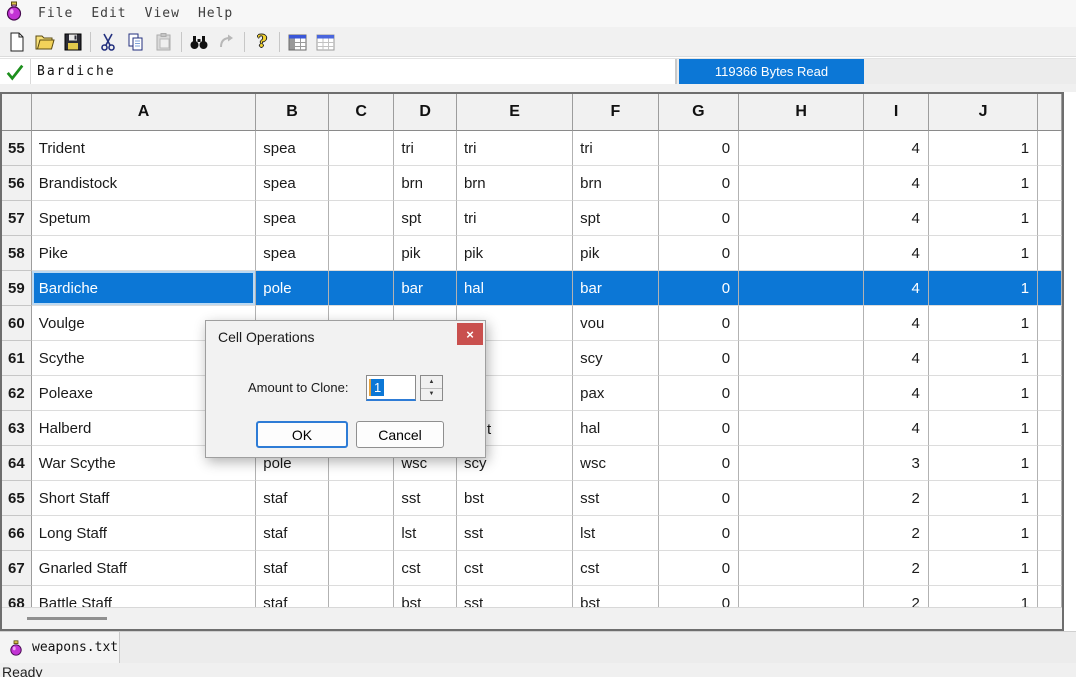 The image size is (1076, 677). Describe the element at coordinates (144, 218) in the screenshot. I see `cell: Spetum` at that location.